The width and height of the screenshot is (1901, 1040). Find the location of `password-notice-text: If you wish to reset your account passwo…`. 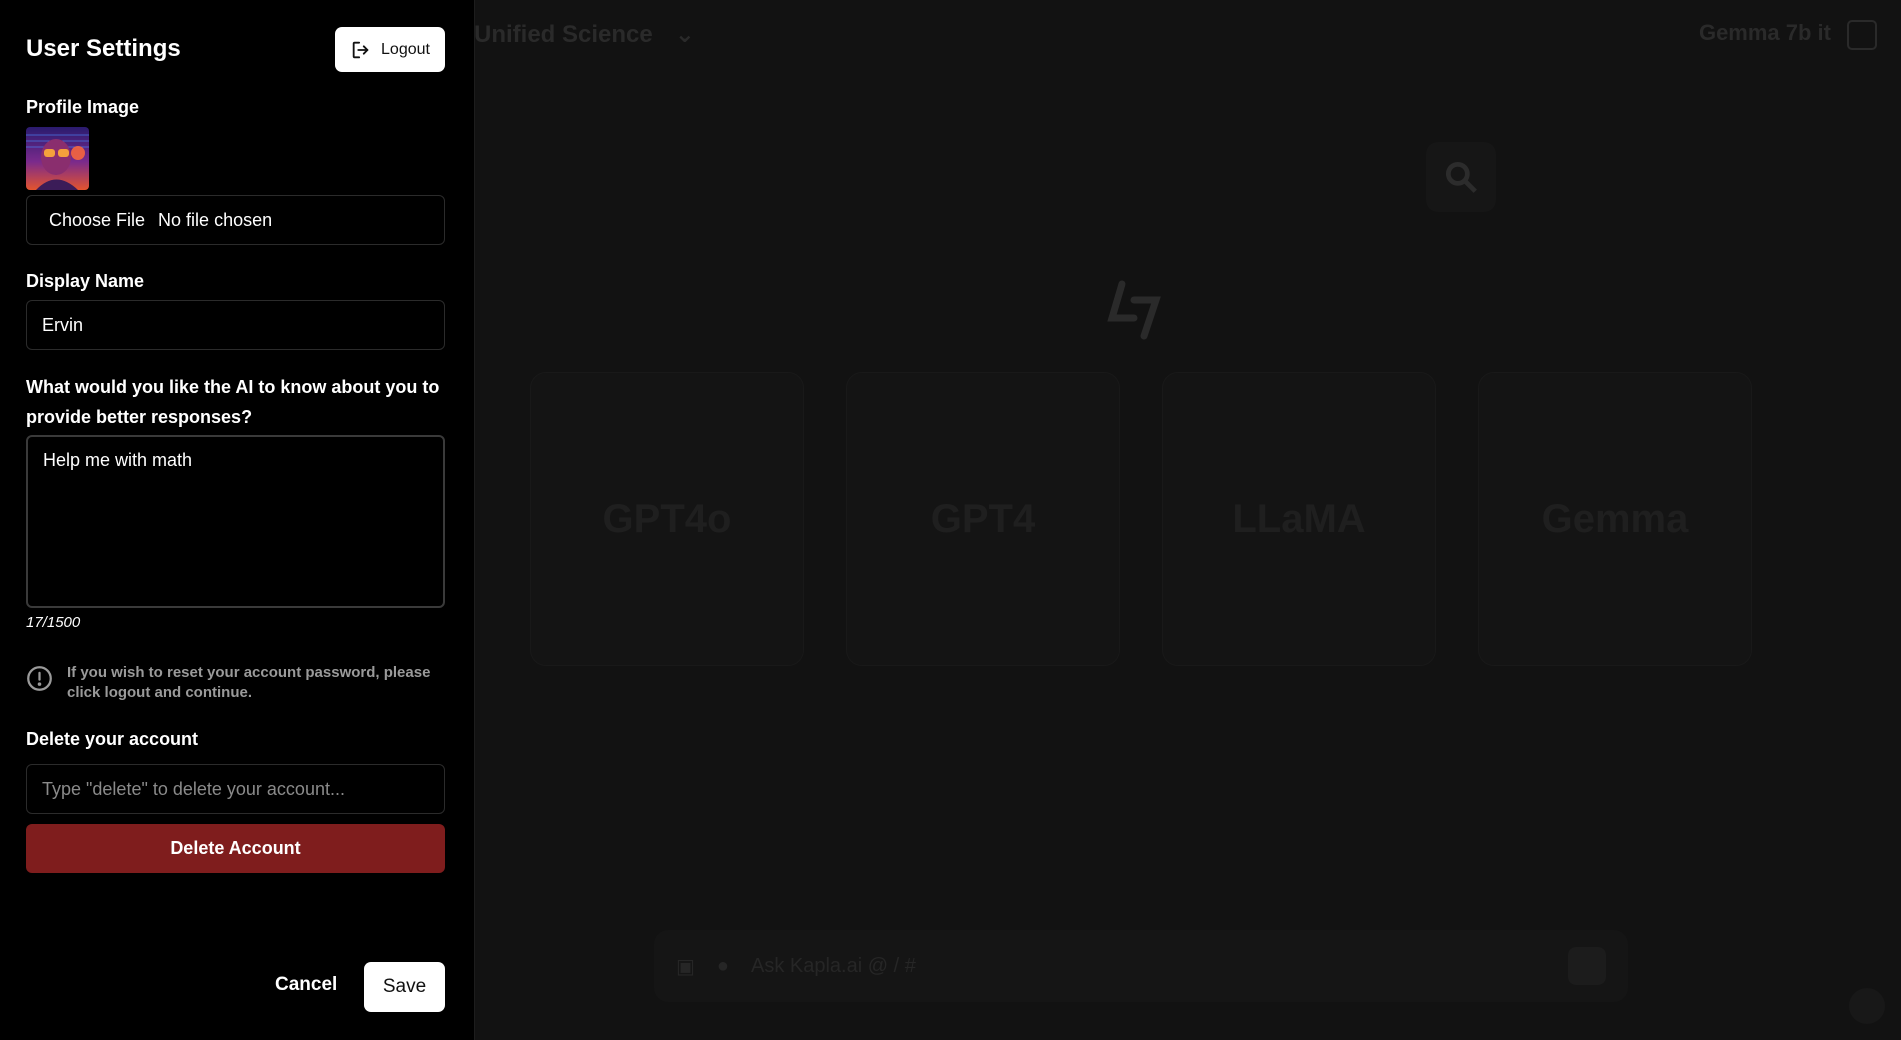

password-notice-text: If you wish to reset your account passwo… is located at coordinates (249, 682).